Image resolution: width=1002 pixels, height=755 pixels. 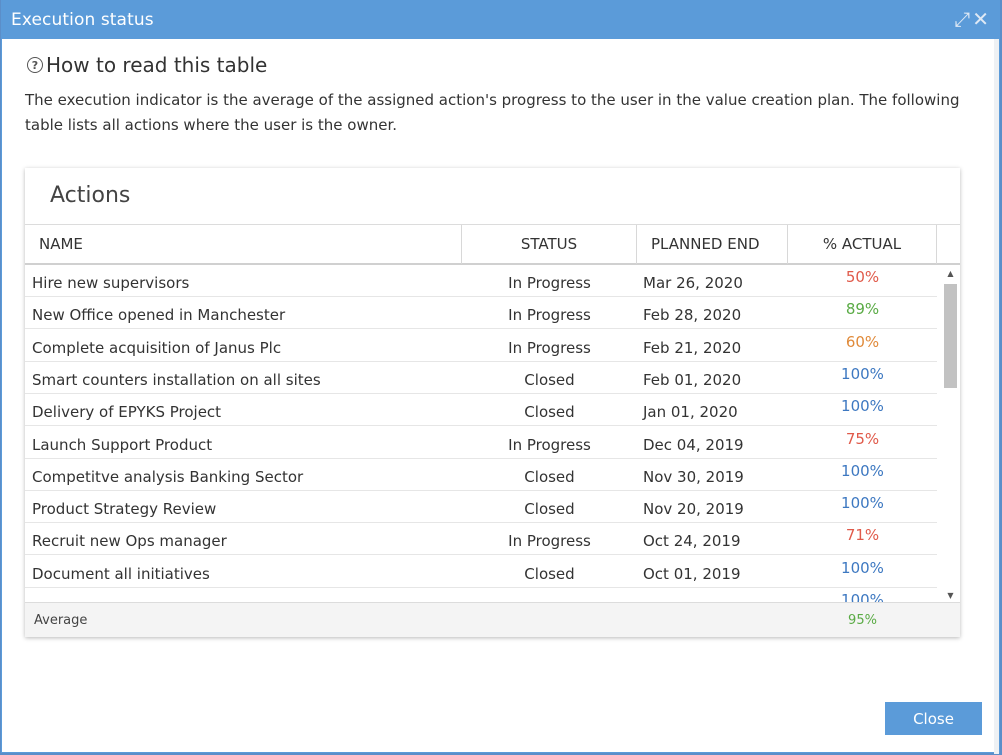 What do you see at coordinates (549, 244) in the screenshot?
I see `column-header-status: STATUS` at bounding box center [549, 244].